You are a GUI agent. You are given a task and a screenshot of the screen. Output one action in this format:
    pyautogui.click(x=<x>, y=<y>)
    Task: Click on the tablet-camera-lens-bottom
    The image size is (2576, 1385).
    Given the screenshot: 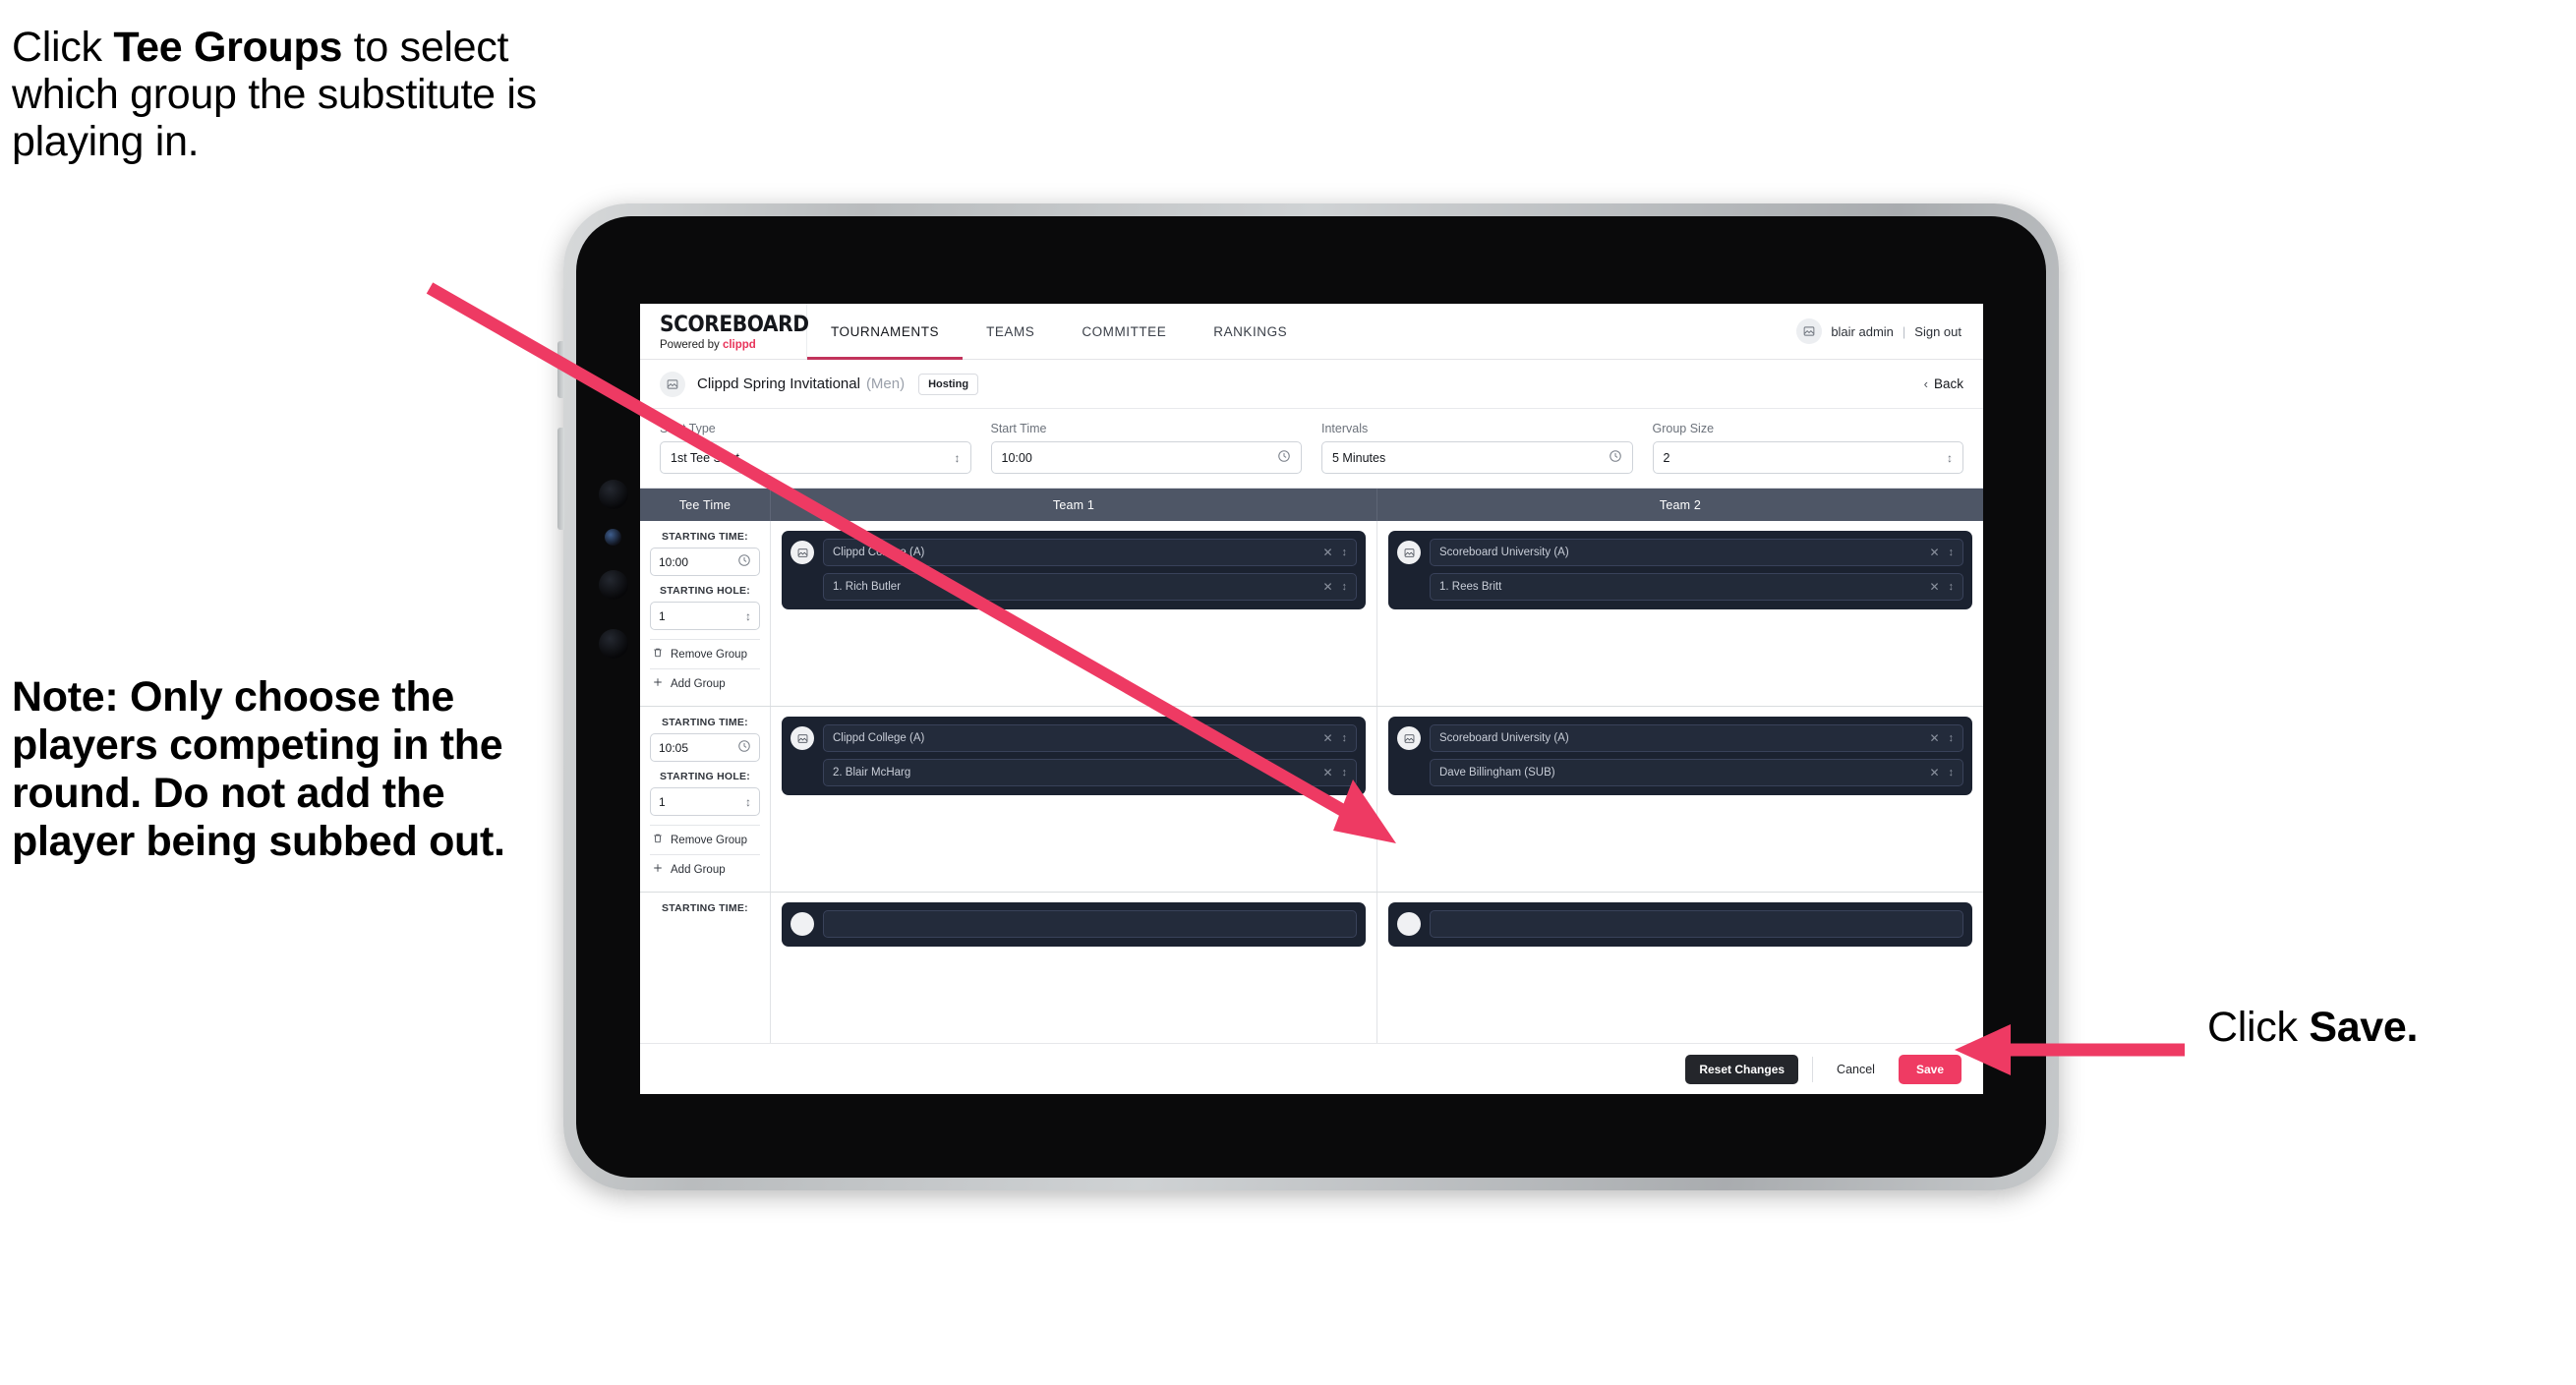 What is the action you would take?
    pyautogui.click(x=613, y=644)
    